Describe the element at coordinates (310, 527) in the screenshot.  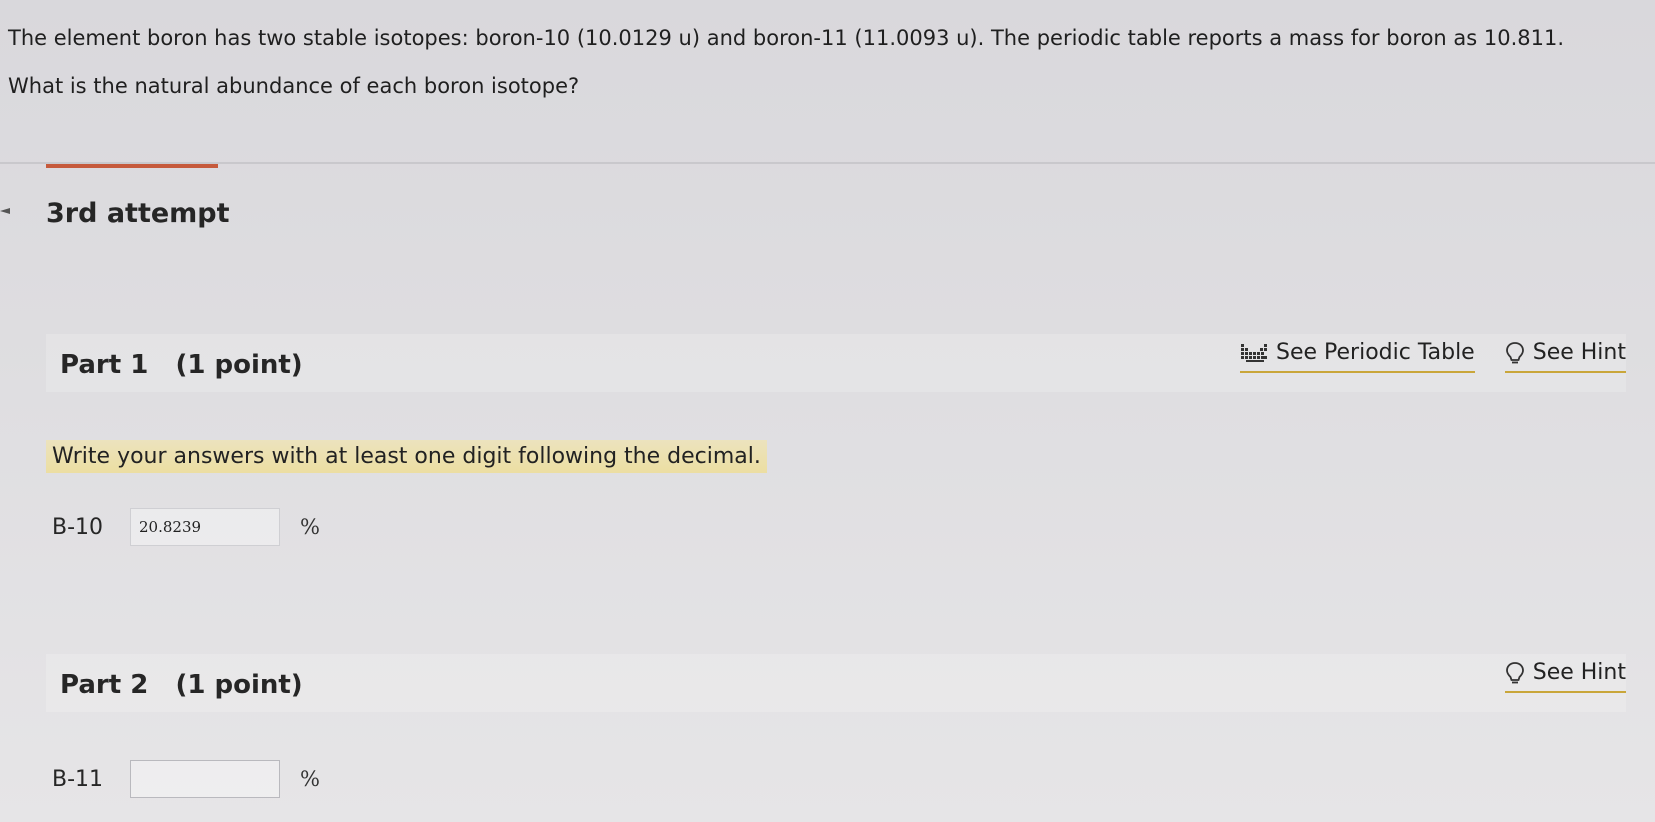
I see `b10-unit: %` at that location.